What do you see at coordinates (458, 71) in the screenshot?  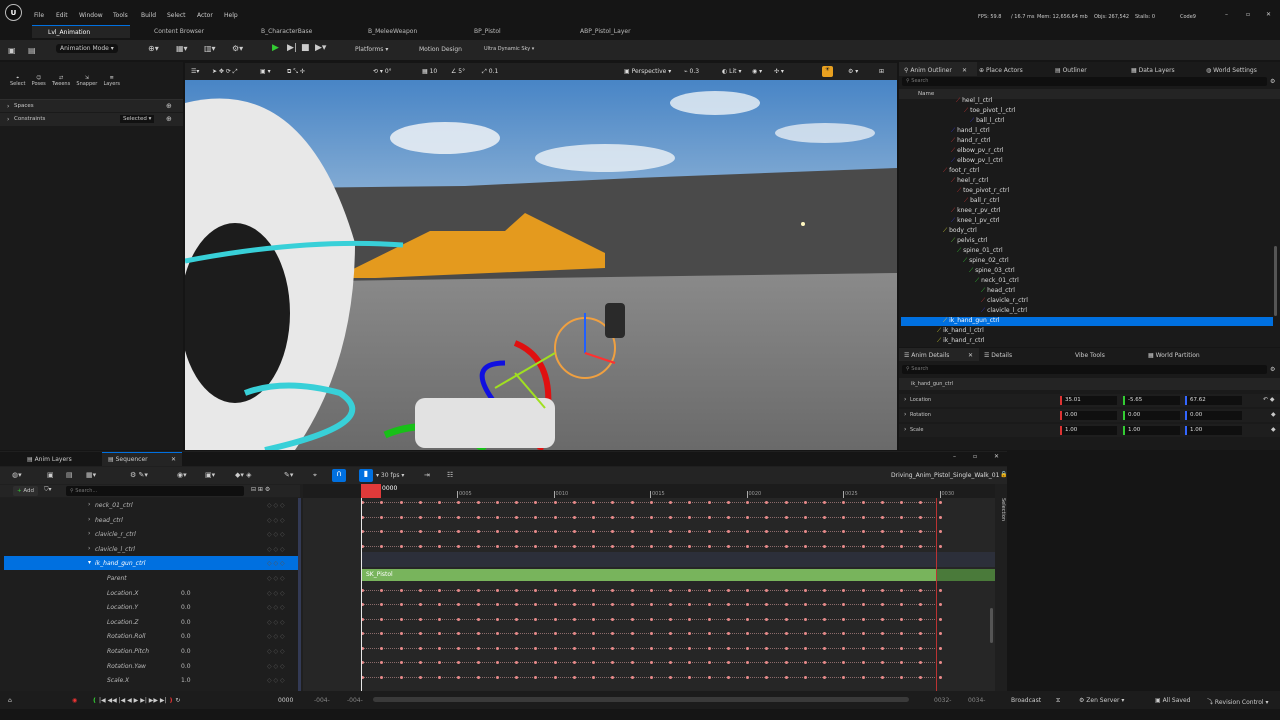 I see `angle-snap: ∠ 5°` at bounding box center [458, 71].